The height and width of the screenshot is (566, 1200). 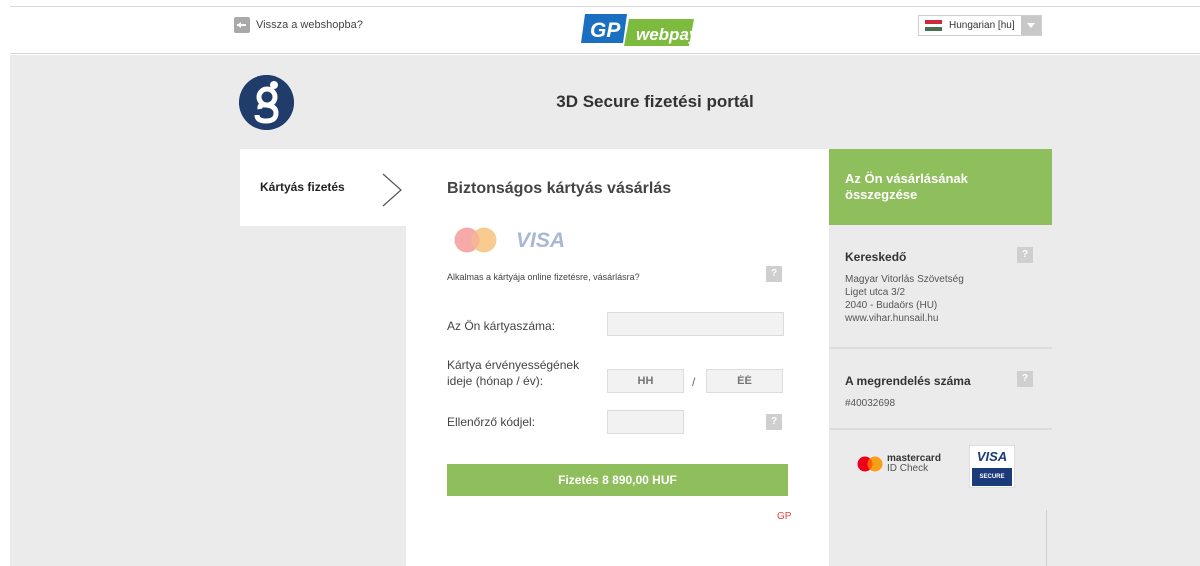 I want to click on merchant-city: 2040 - Budaörs (HU), so click(x=891, y=305).